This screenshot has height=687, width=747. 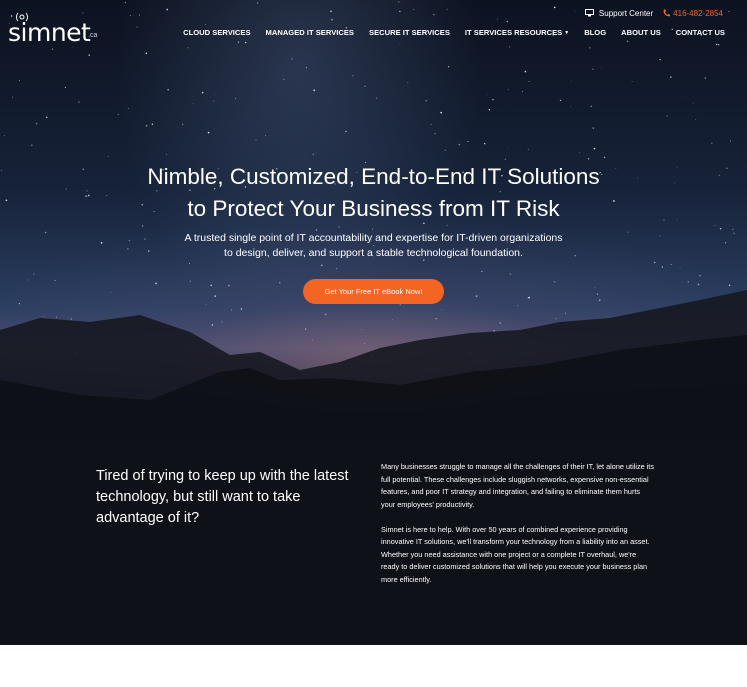 I want to click on nav-blog: BLOG, so click(x=595, y=32).